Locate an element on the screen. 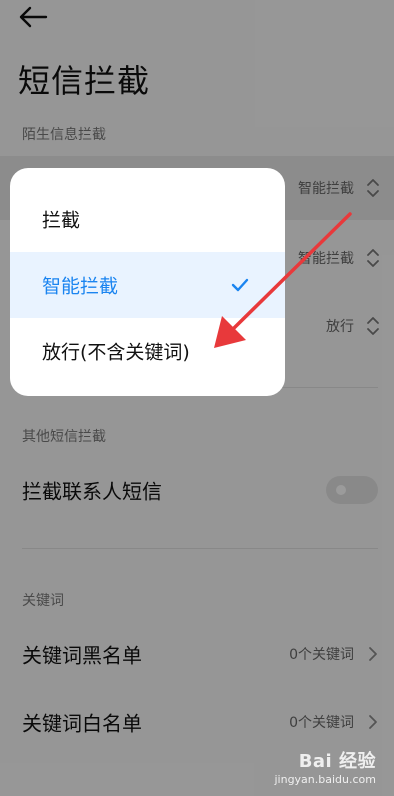 The image size is (394, 796). menu-option-label: 智能拦截 is located at coordinates (80, 286).